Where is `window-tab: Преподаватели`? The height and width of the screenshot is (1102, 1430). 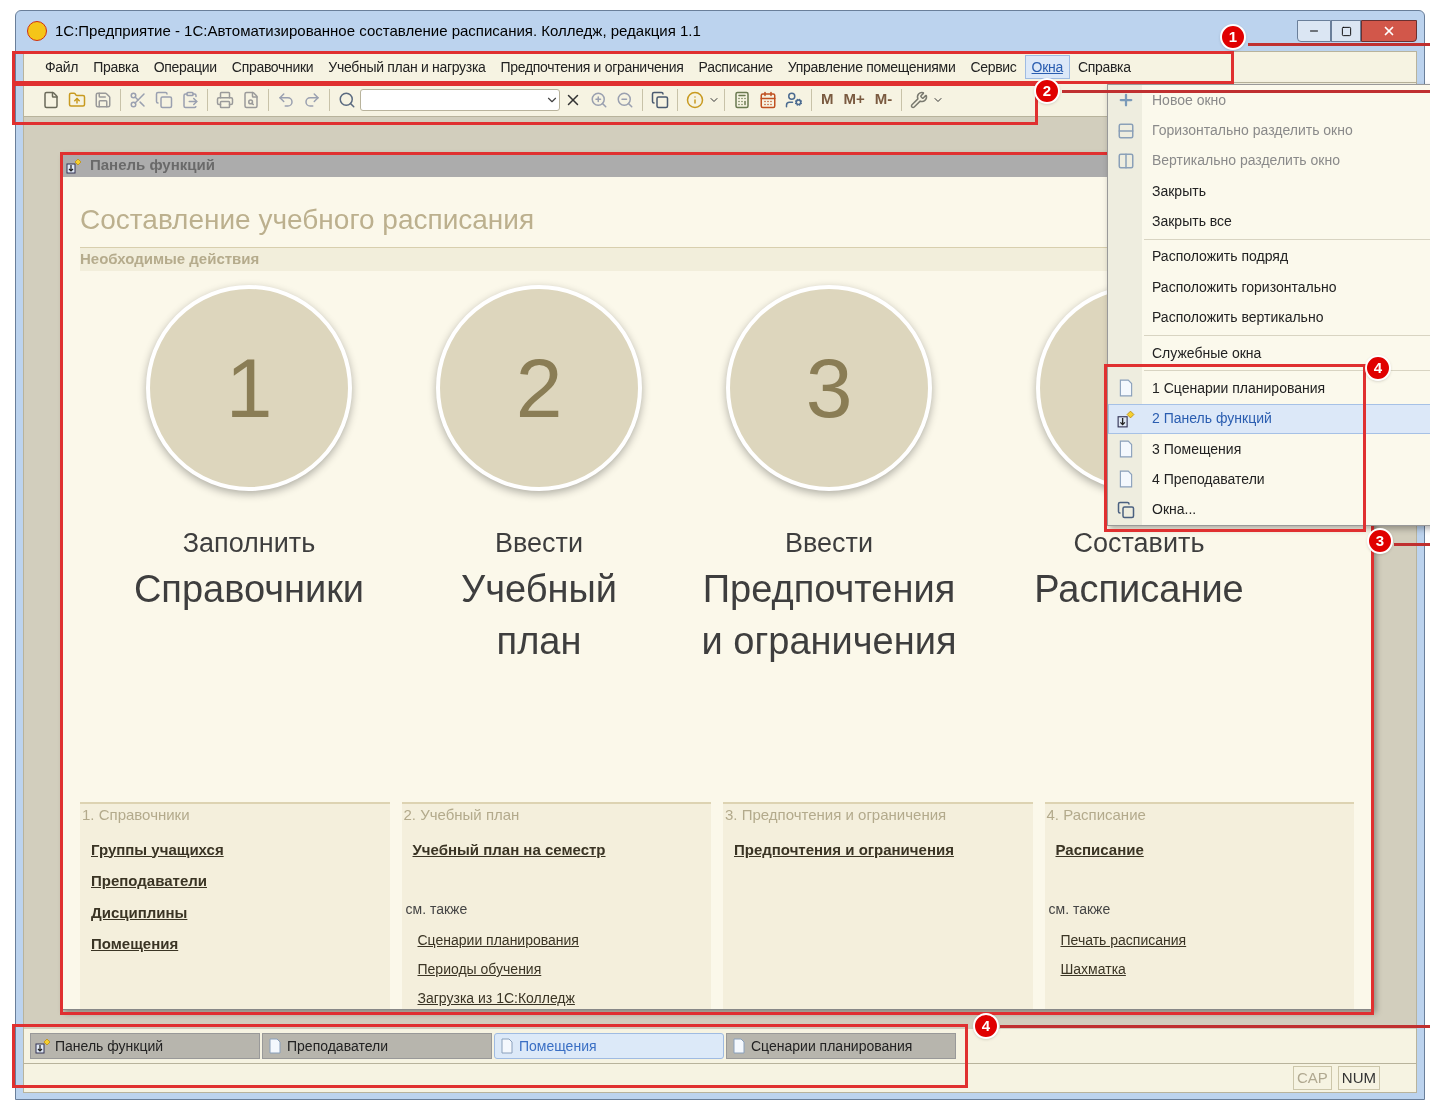
window-tab: Преподаватели is located at coordinates (377, 1046).